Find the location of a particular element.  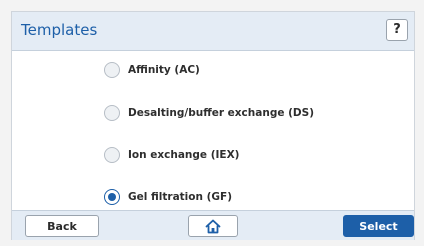

option-label: Desalting/buffer exchange (DS) is located at coordinates (221, 113).